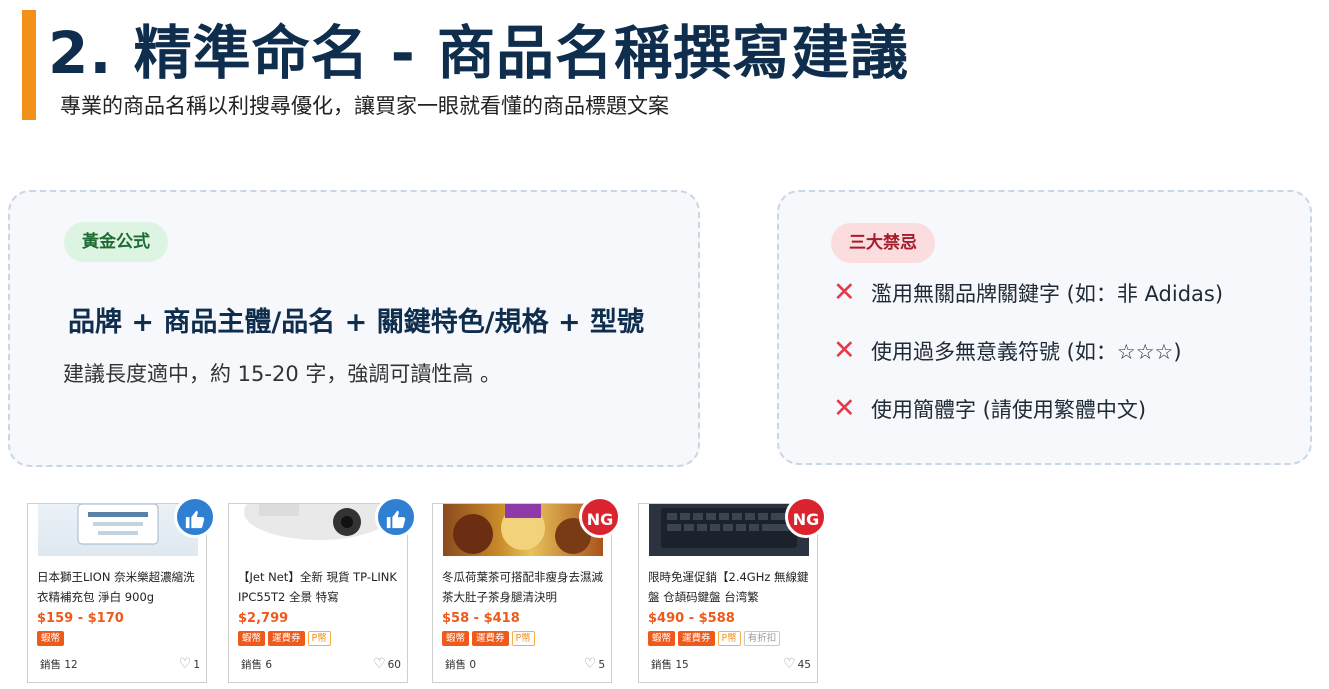  I want to click on taboo-item: ✕ 使用簡體字 (請使用繁體中文), so click(1028, 409).